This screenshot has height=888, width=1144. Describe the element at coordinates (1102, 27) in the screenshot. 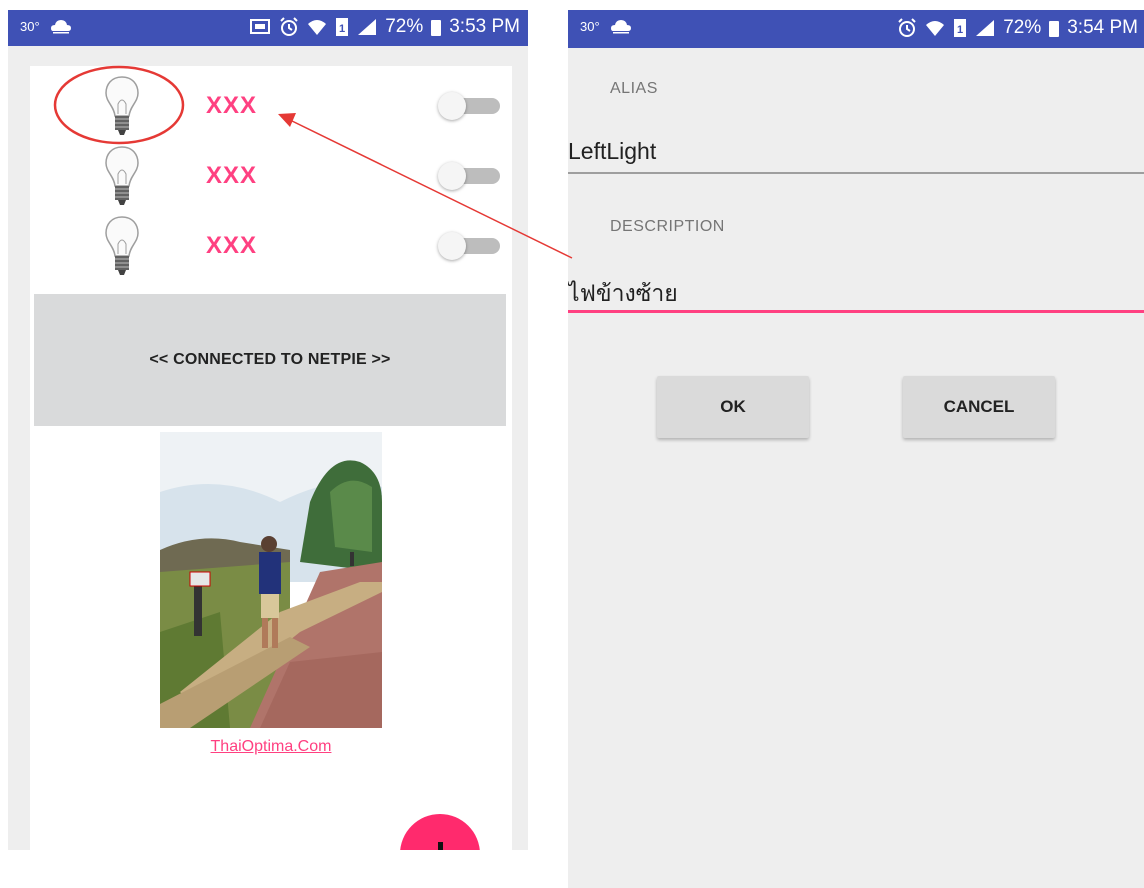

I see `clock: 3:54 PM` at that location.